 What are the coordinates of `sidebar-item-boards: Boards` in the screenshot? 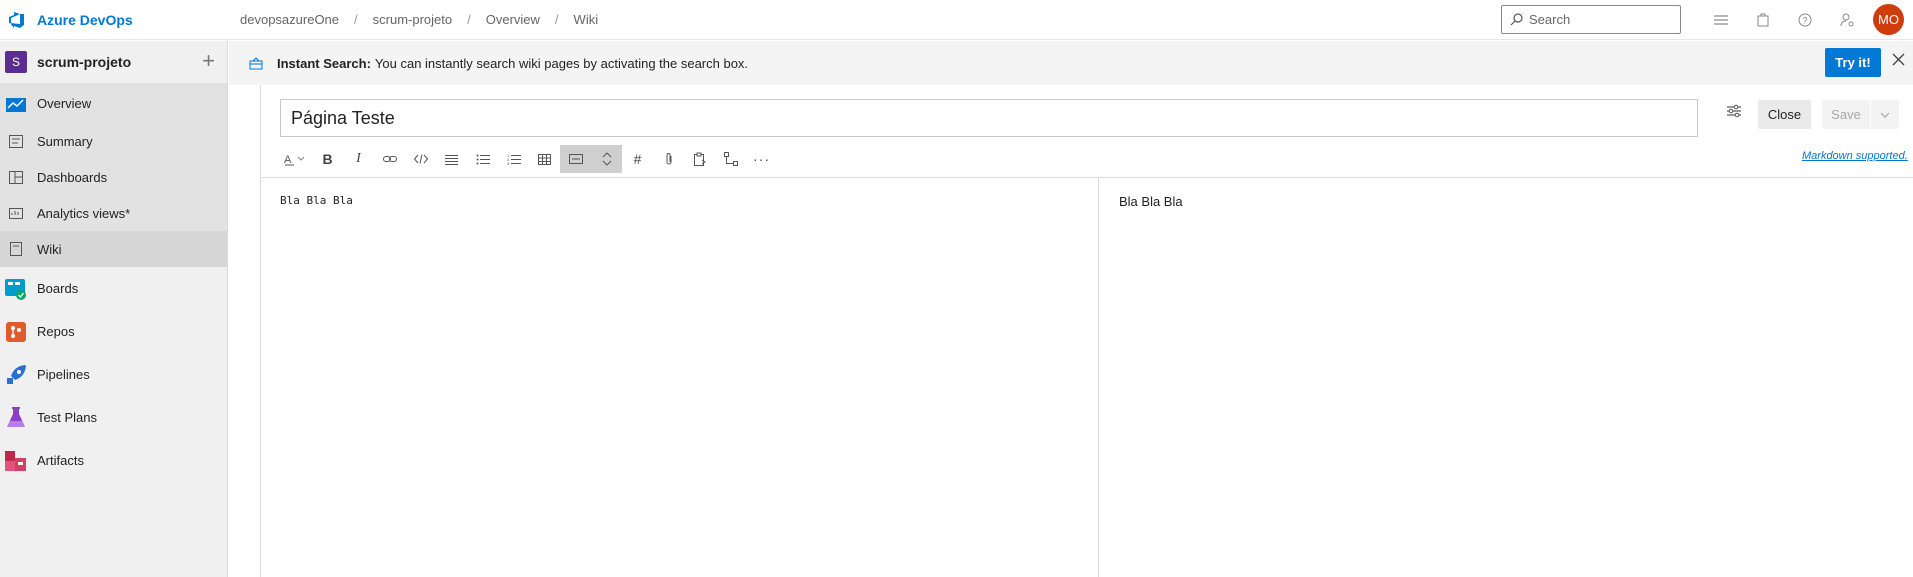 It's located at (113, 288).